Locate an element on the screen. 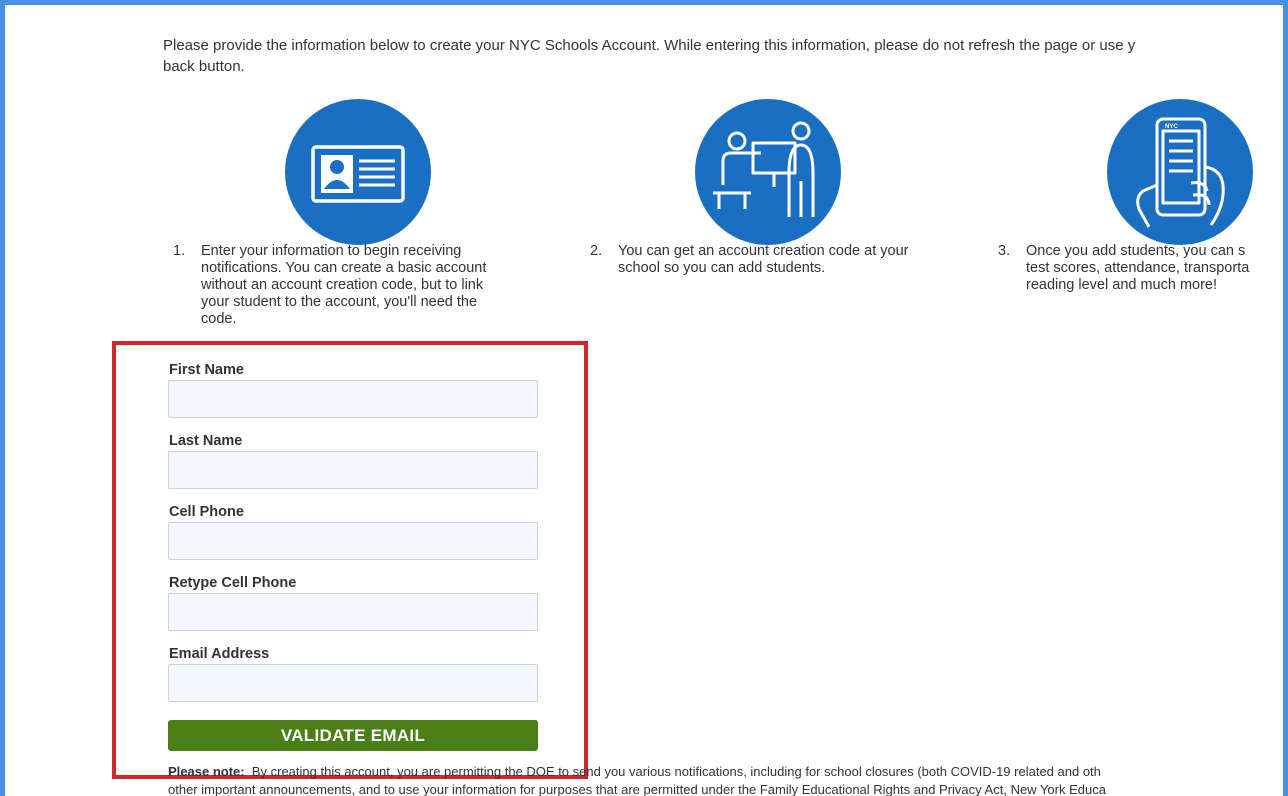 This screenshot has height=796, width=1288. first-name-input is located at coordinates (353, 399).